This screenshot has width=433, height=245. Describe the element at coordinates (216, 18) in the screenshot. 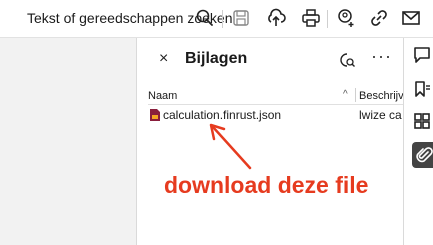

I see `toolbar: Tekst of gereedschappen zoeken` at that location.